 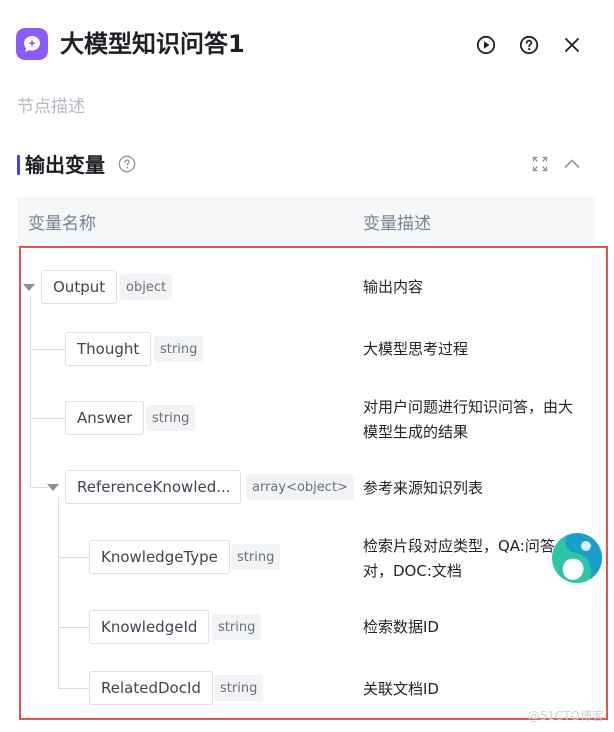 I want to click on chevron-up-icon, so click(x=572, y=164).